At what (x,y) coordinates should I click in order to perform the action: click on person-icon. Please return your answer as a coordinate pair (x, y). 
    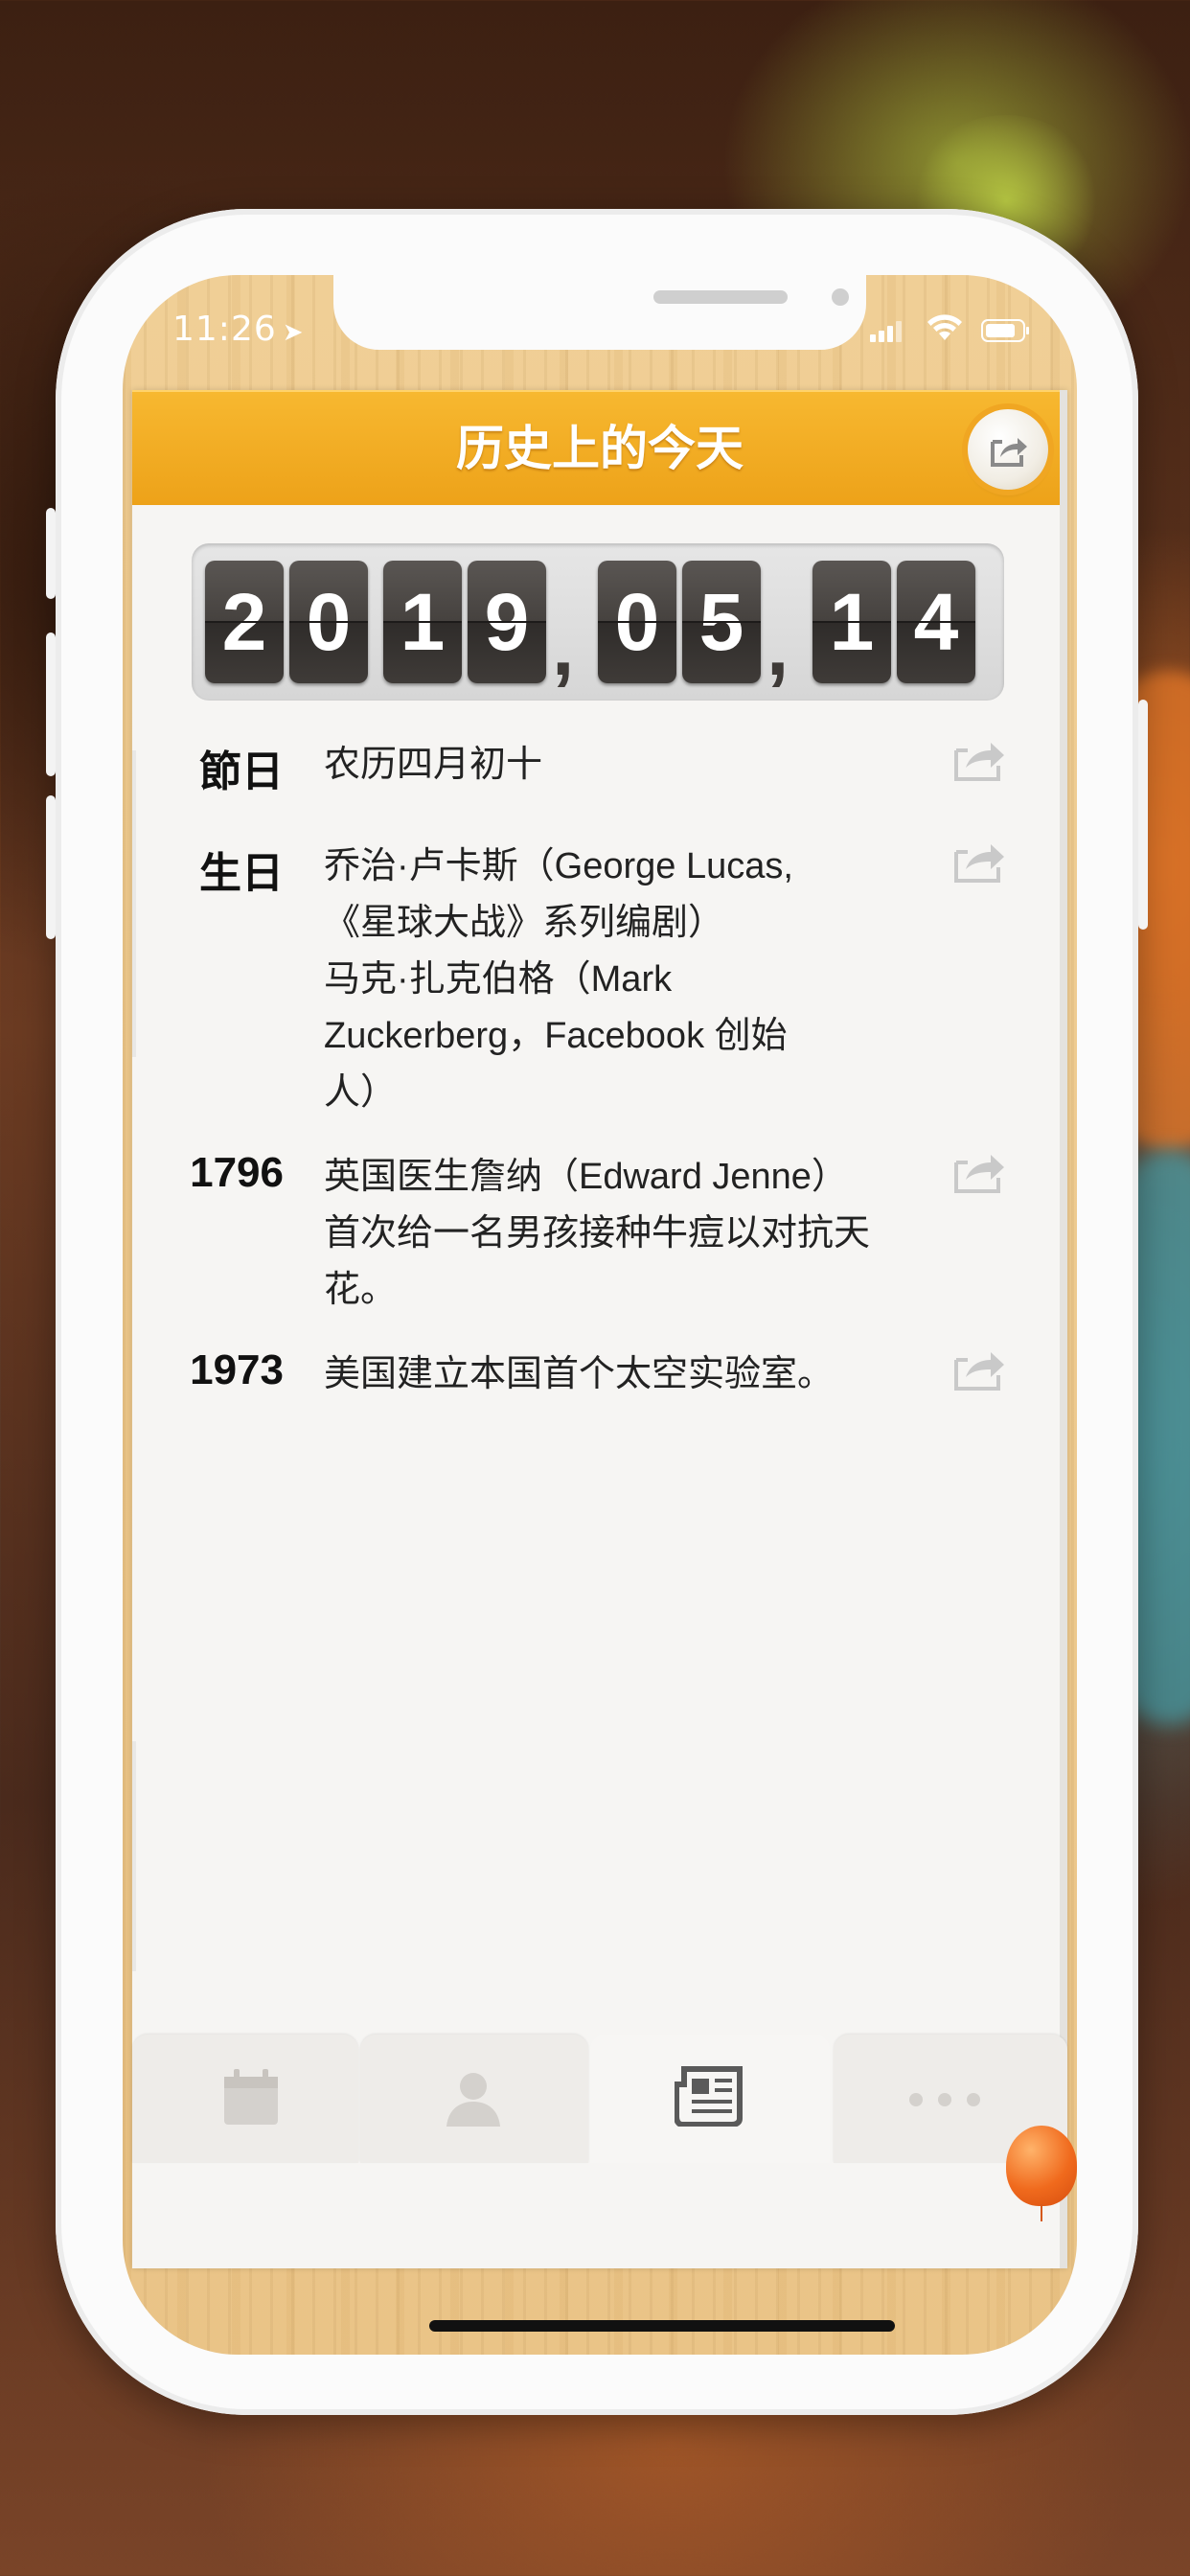
    Looking at the image, I should click on (473, 2100).